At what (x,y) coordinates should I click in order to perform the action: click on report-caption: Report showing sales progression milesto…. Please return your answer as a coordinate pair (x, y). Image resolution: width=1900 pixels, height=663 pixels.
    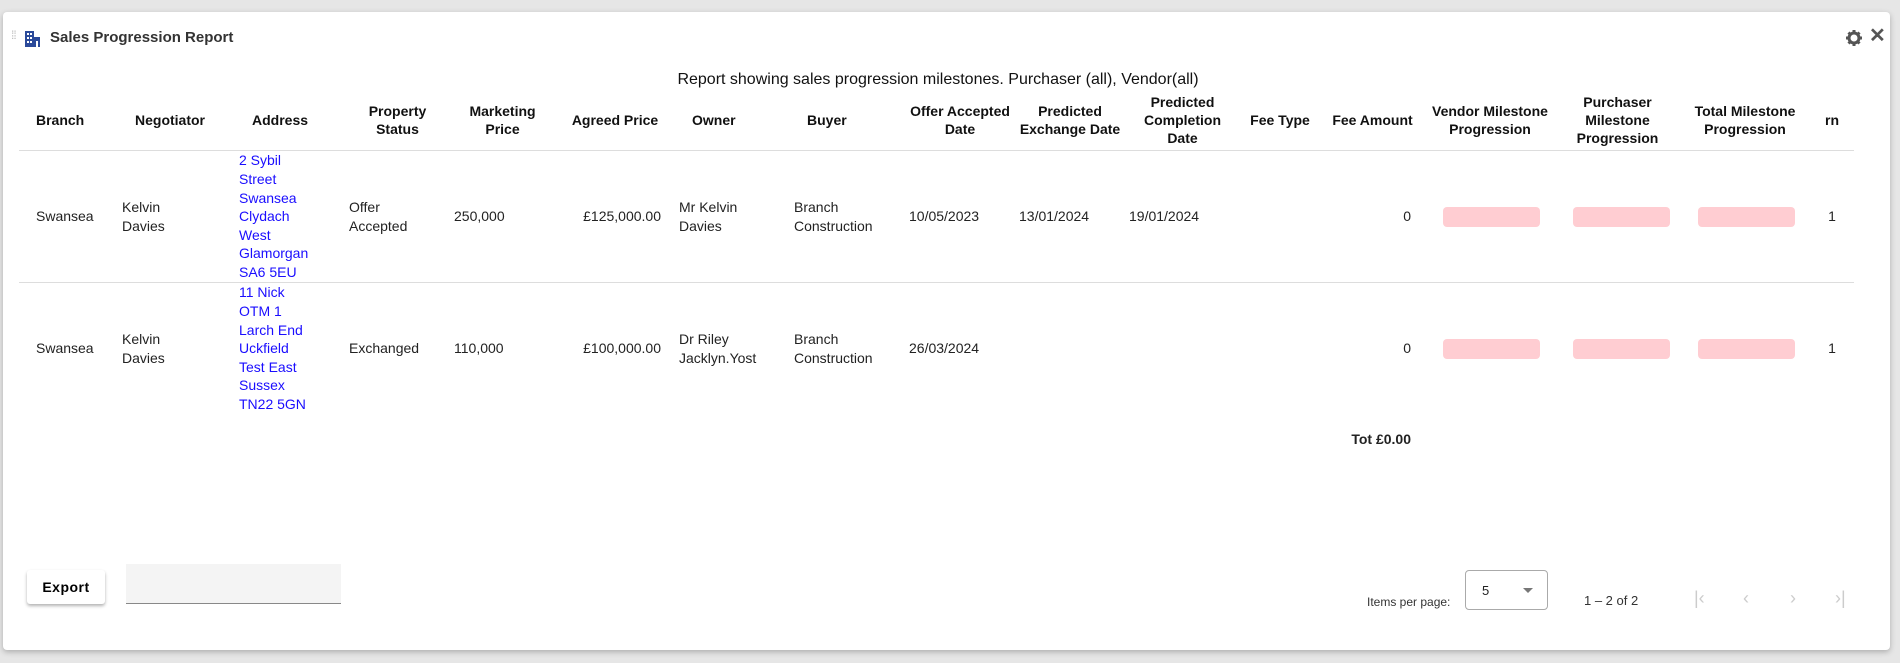
    Looking at the image, I should click on (938, 79).